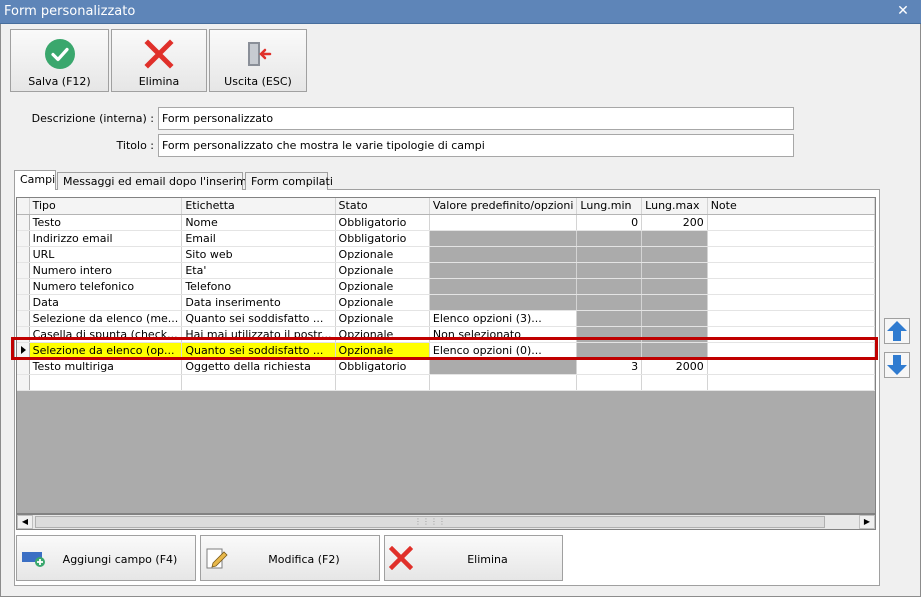 The width and height of the screenshot is (921, 597). I want to click on table-row: Numero intero Eta' Opzionale, so click(446, 270).